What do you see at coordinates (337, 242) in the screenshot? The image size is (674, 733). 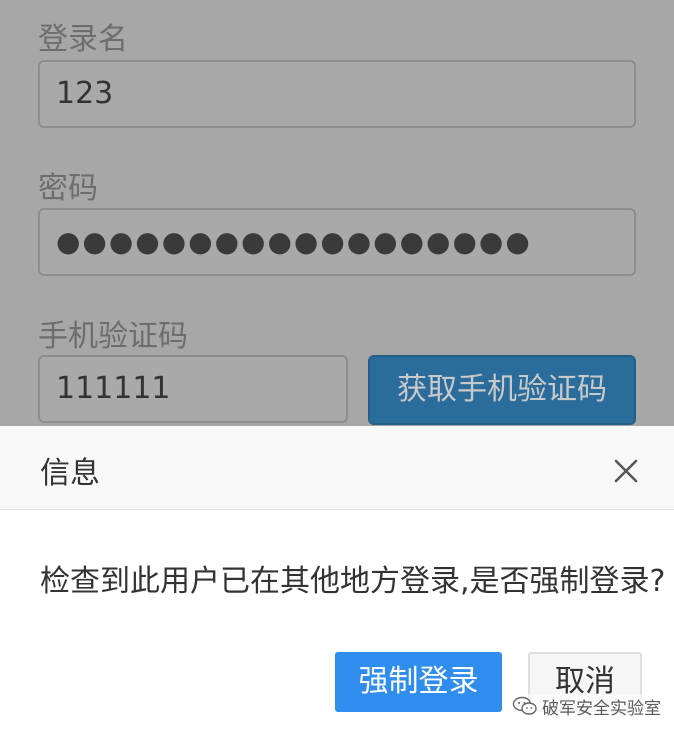 I see `password-input: ●●●●●●●●●●●●●●●●●●` at bounding box center [337, 242].